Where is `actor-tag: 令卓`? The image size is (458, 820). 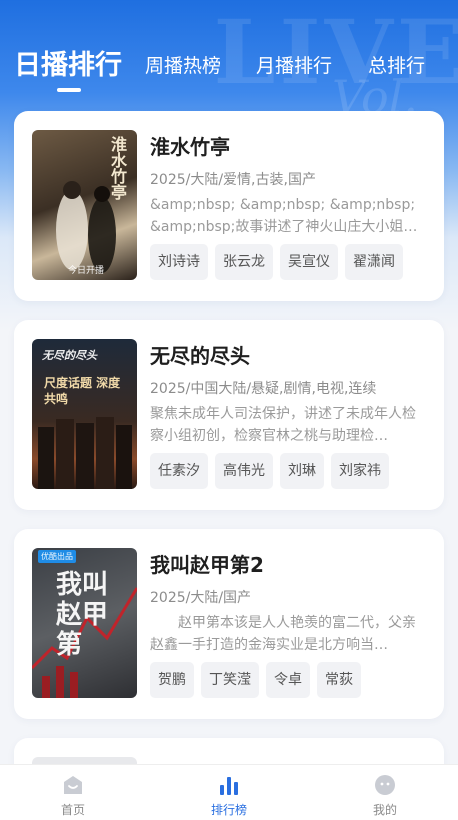 actor-tag: 令卓 is located at coordinates (288, 680).